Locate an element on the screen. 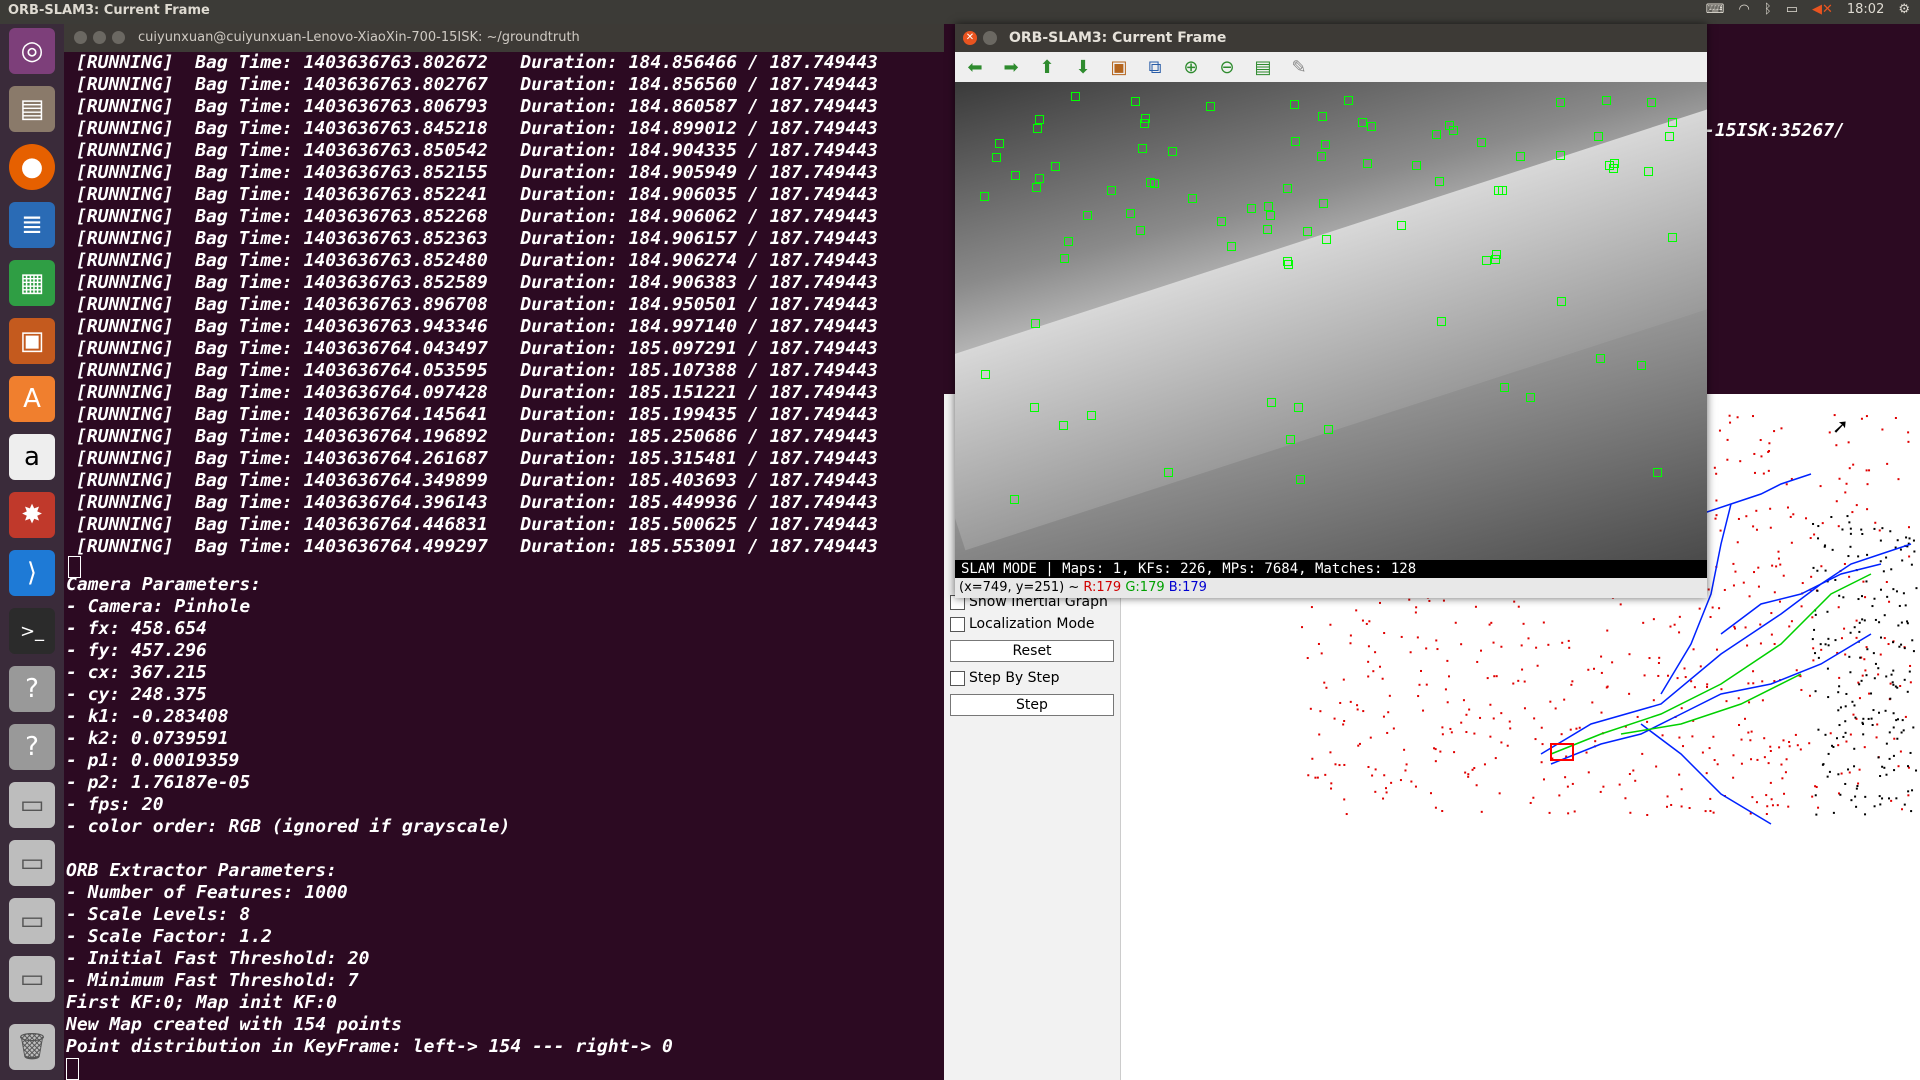 The height and width of the screenshot is (1080, 1920). firefox-icon: ● is located at coordinates (32, 167).